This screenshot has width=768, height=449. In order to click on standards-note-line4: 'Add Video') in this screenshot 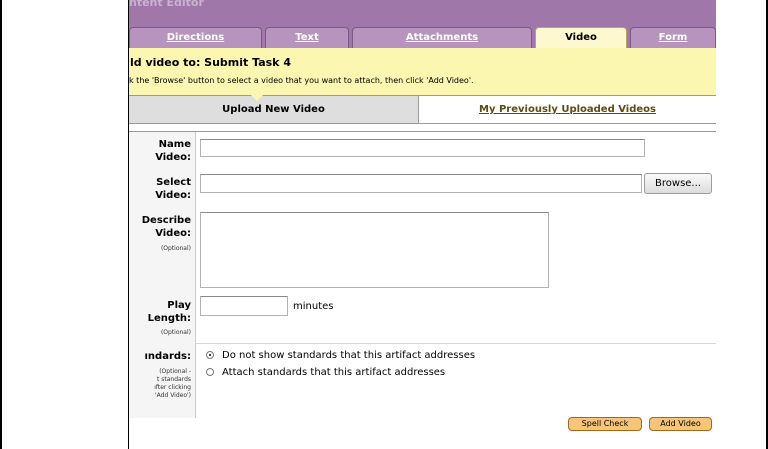, I will do `click(173, 395)`.